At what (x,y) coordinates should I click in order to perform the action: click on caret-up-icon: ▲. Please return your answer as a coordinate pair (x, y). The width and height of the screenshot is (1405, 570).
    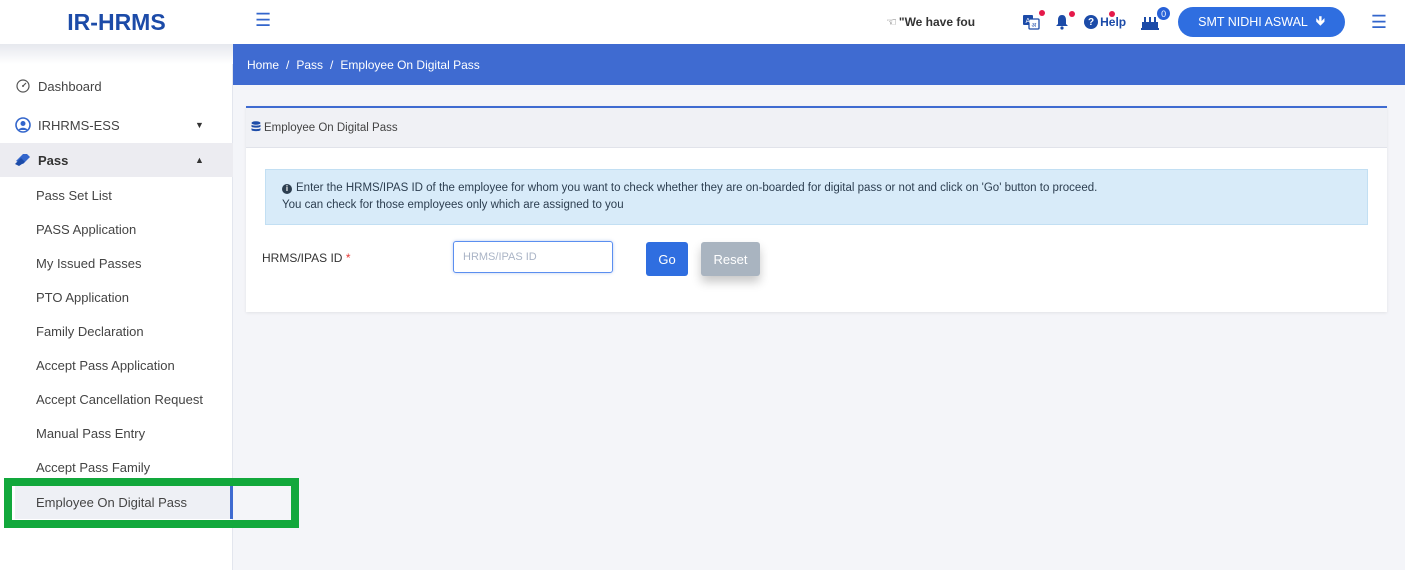
    Looking at the image, I should click on (199, 160).